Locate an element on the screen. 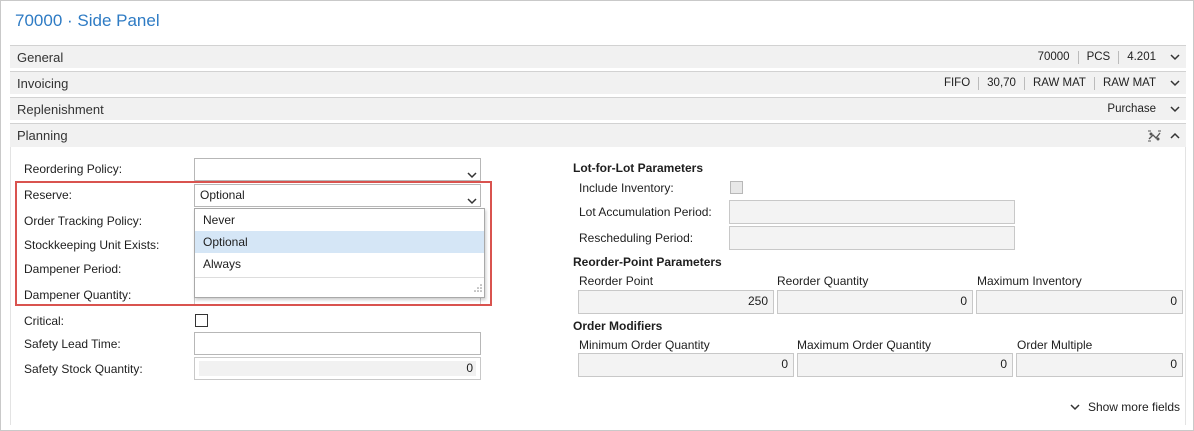  minimum-order-quantity-label: Minimum Order Quantity is located at coordinates (644, 345).